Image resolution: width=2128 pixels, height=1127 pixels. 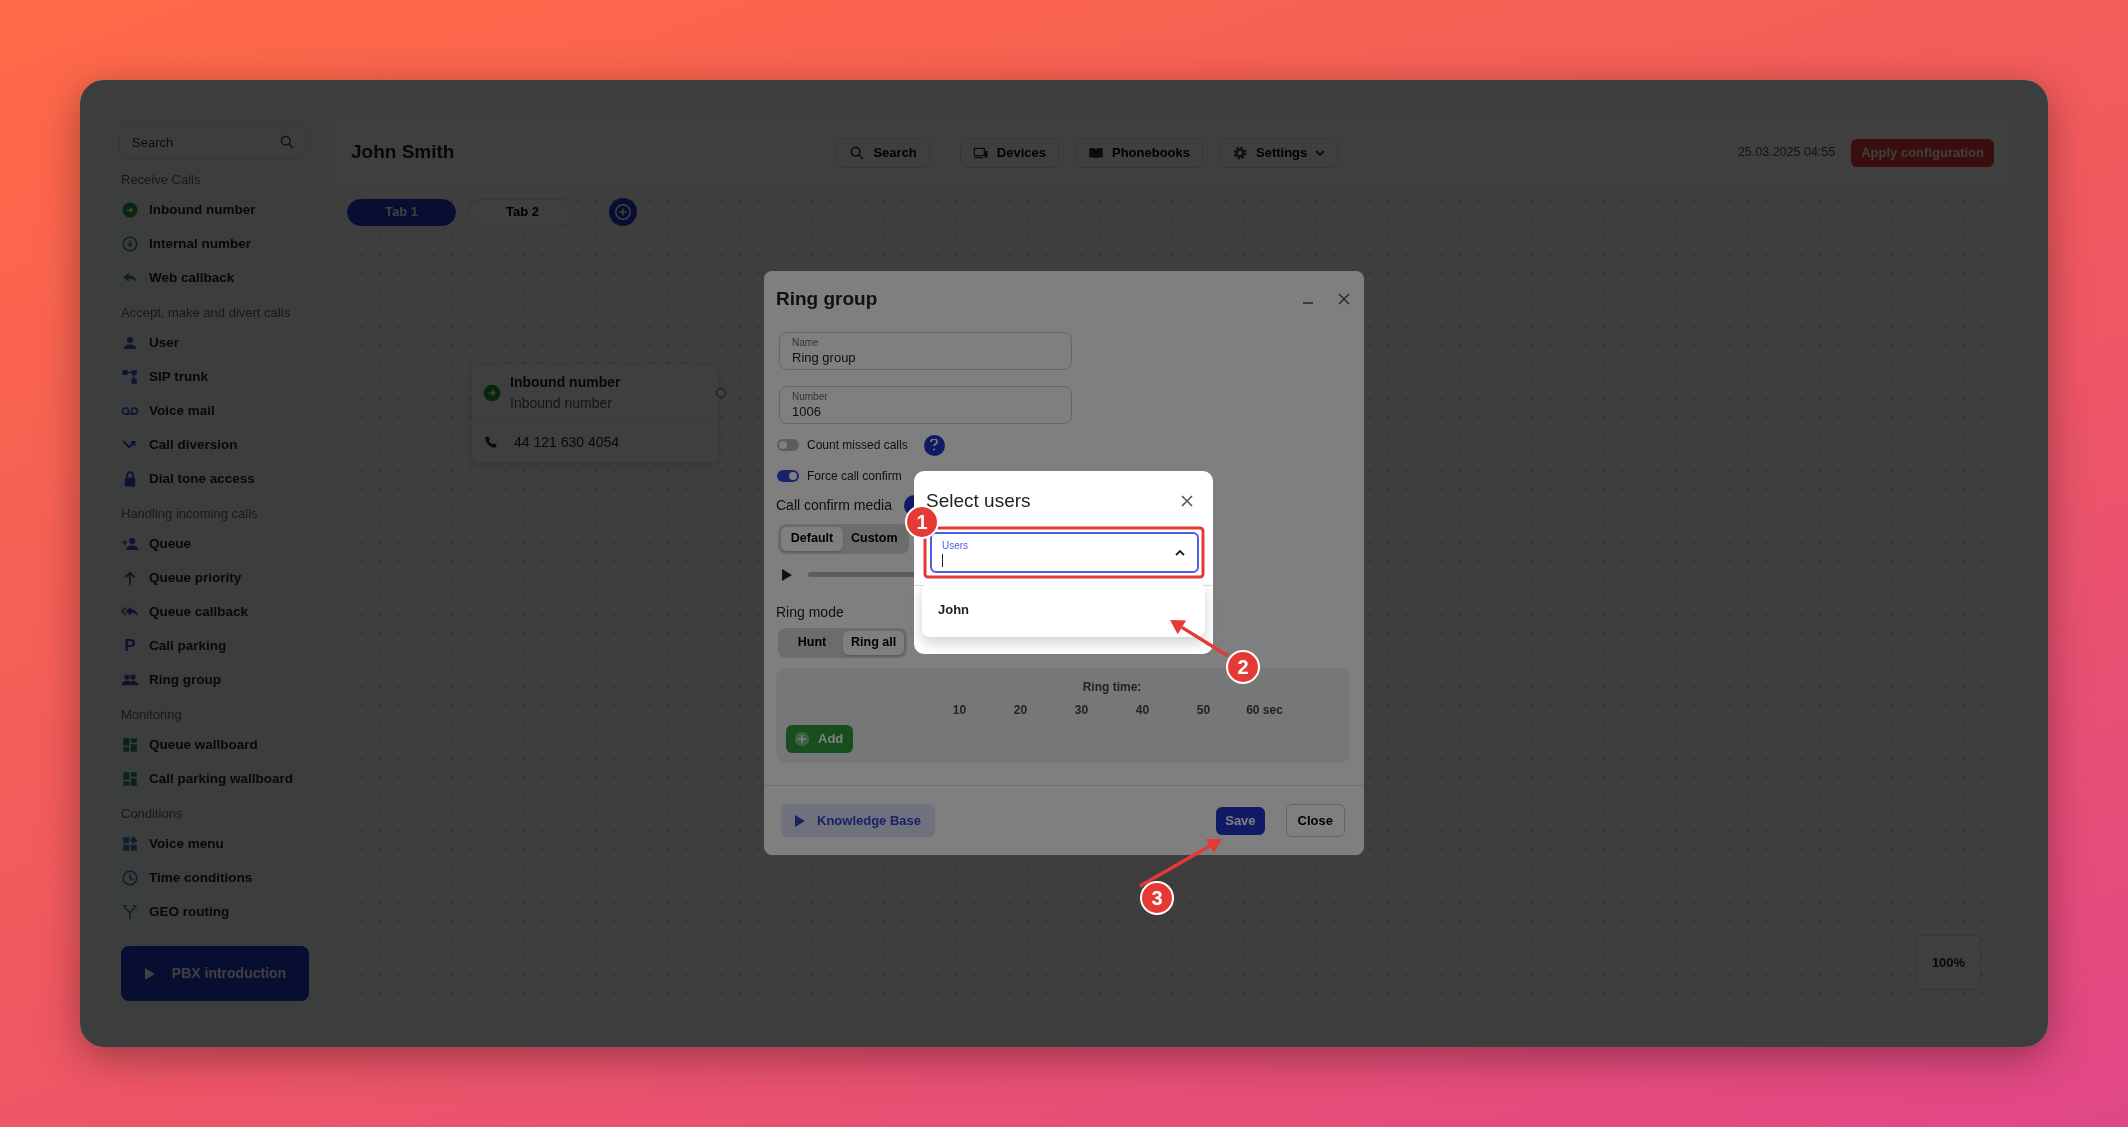 What do you see at coordinates (942, 560) in the screenshot?
I see `text-cursor` at bounding box center [942, 560].